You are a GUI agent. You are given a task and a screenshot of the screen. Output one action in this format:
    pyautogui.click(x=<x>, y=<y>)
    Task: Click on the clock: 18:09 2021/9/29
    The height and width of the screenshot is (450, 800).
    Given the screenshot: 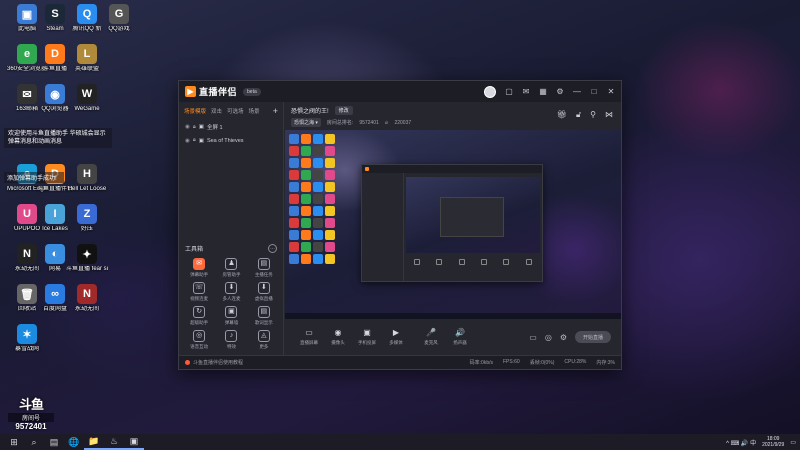 What is the action you would take?
    pyautogui.click(x=773, y=442)
    